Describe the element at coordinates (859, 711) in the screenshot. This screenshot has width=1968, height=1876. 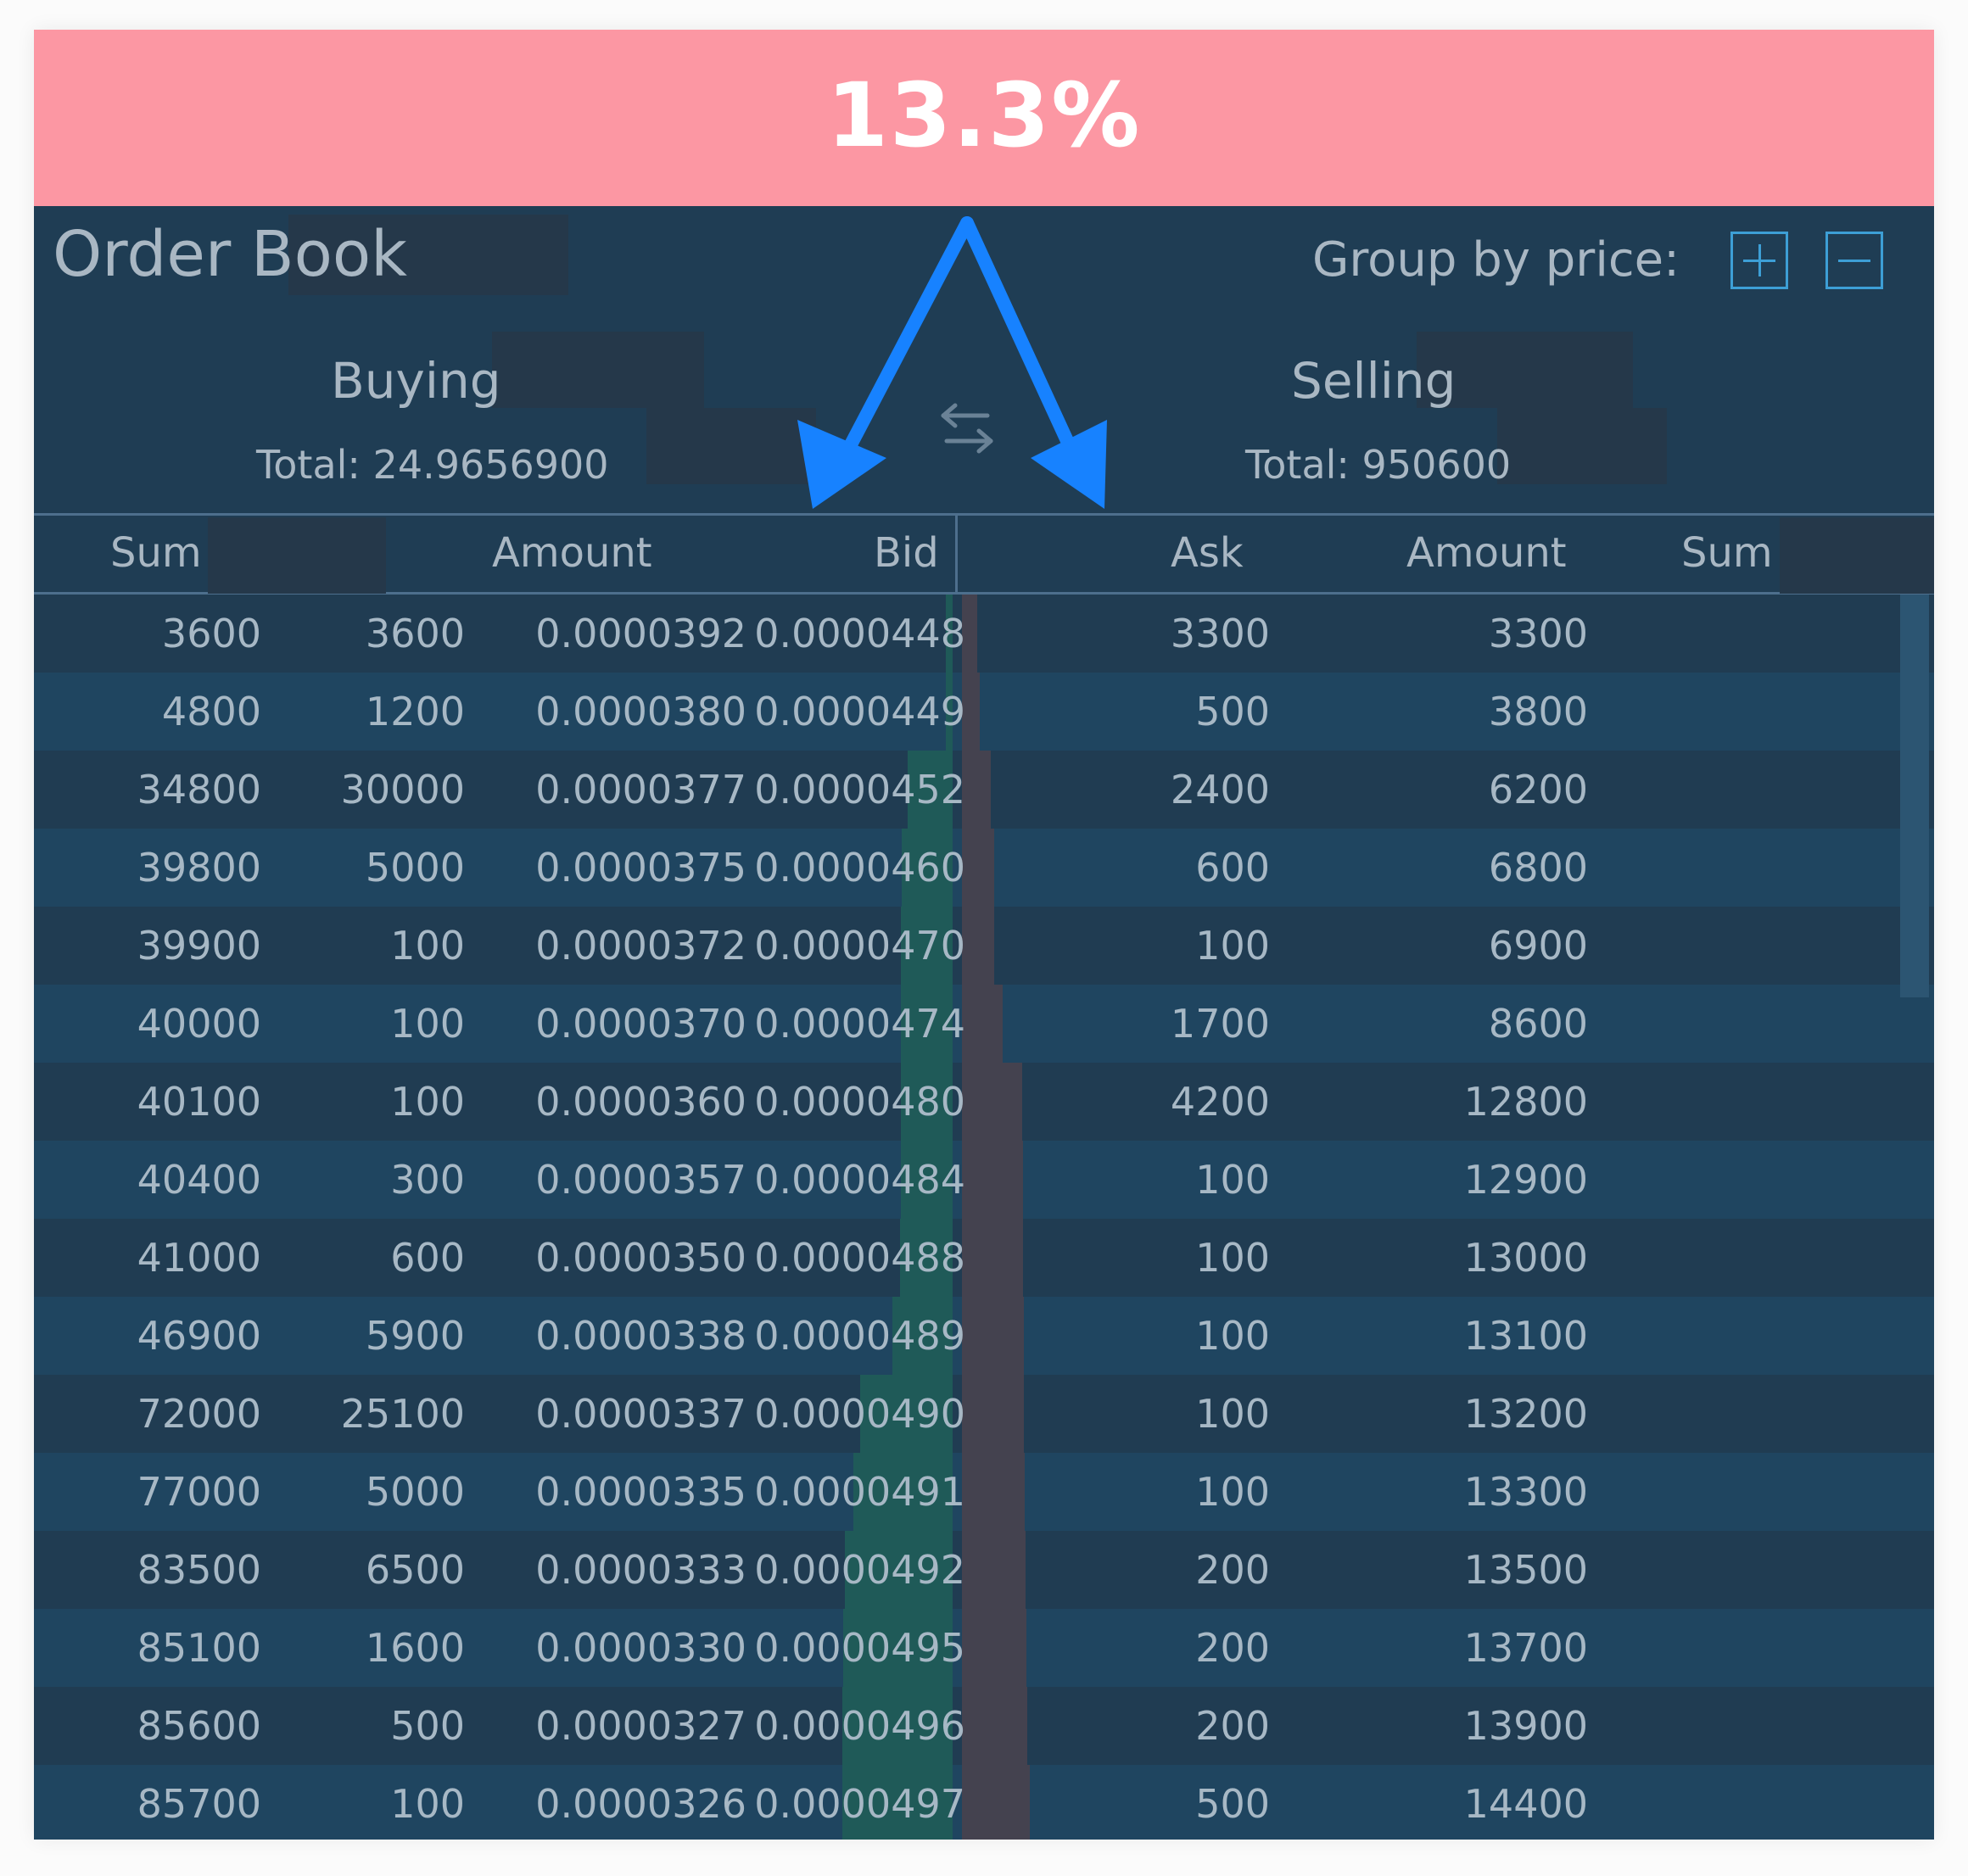
I see `ask-price-cell: 0.0000449` at that location.